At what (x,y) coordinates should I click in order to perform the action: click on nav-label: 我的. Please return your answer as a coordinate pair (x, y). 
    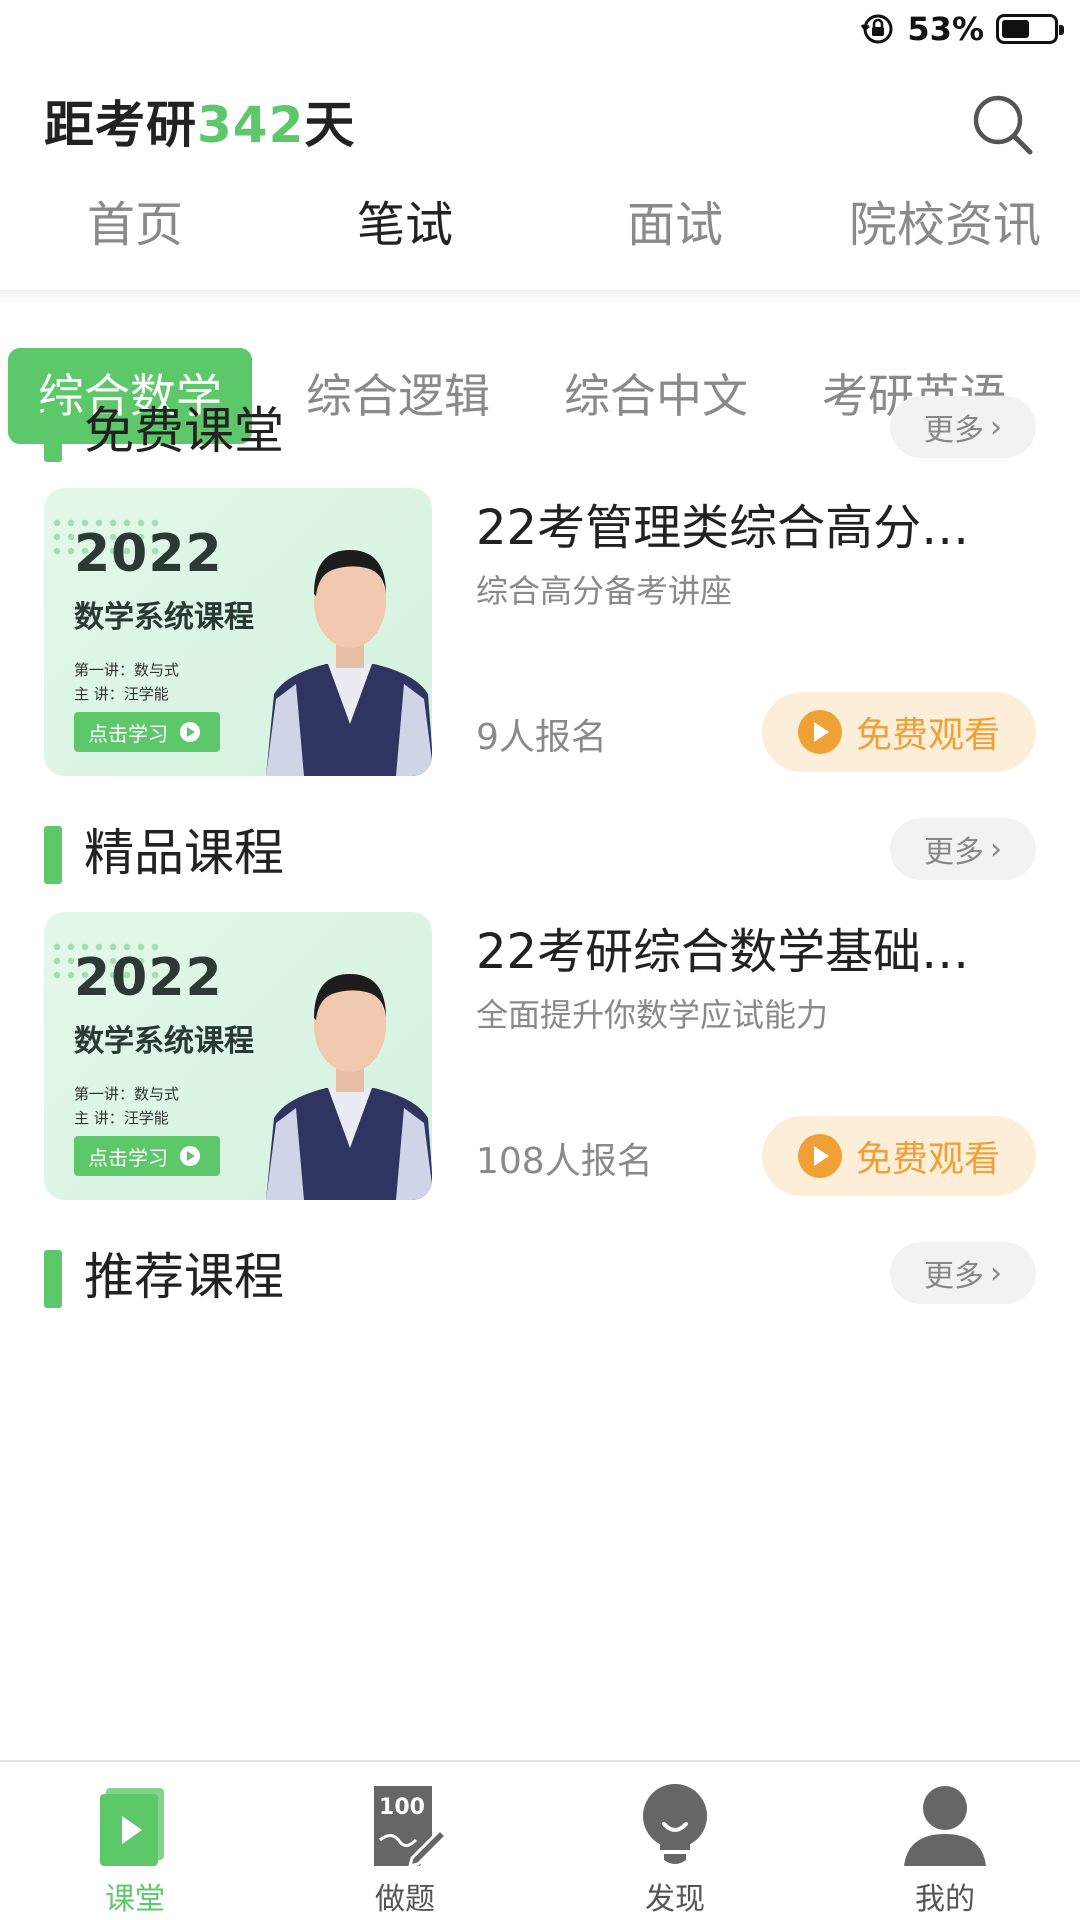
    Looking at the image, I should click on (945, 1899).